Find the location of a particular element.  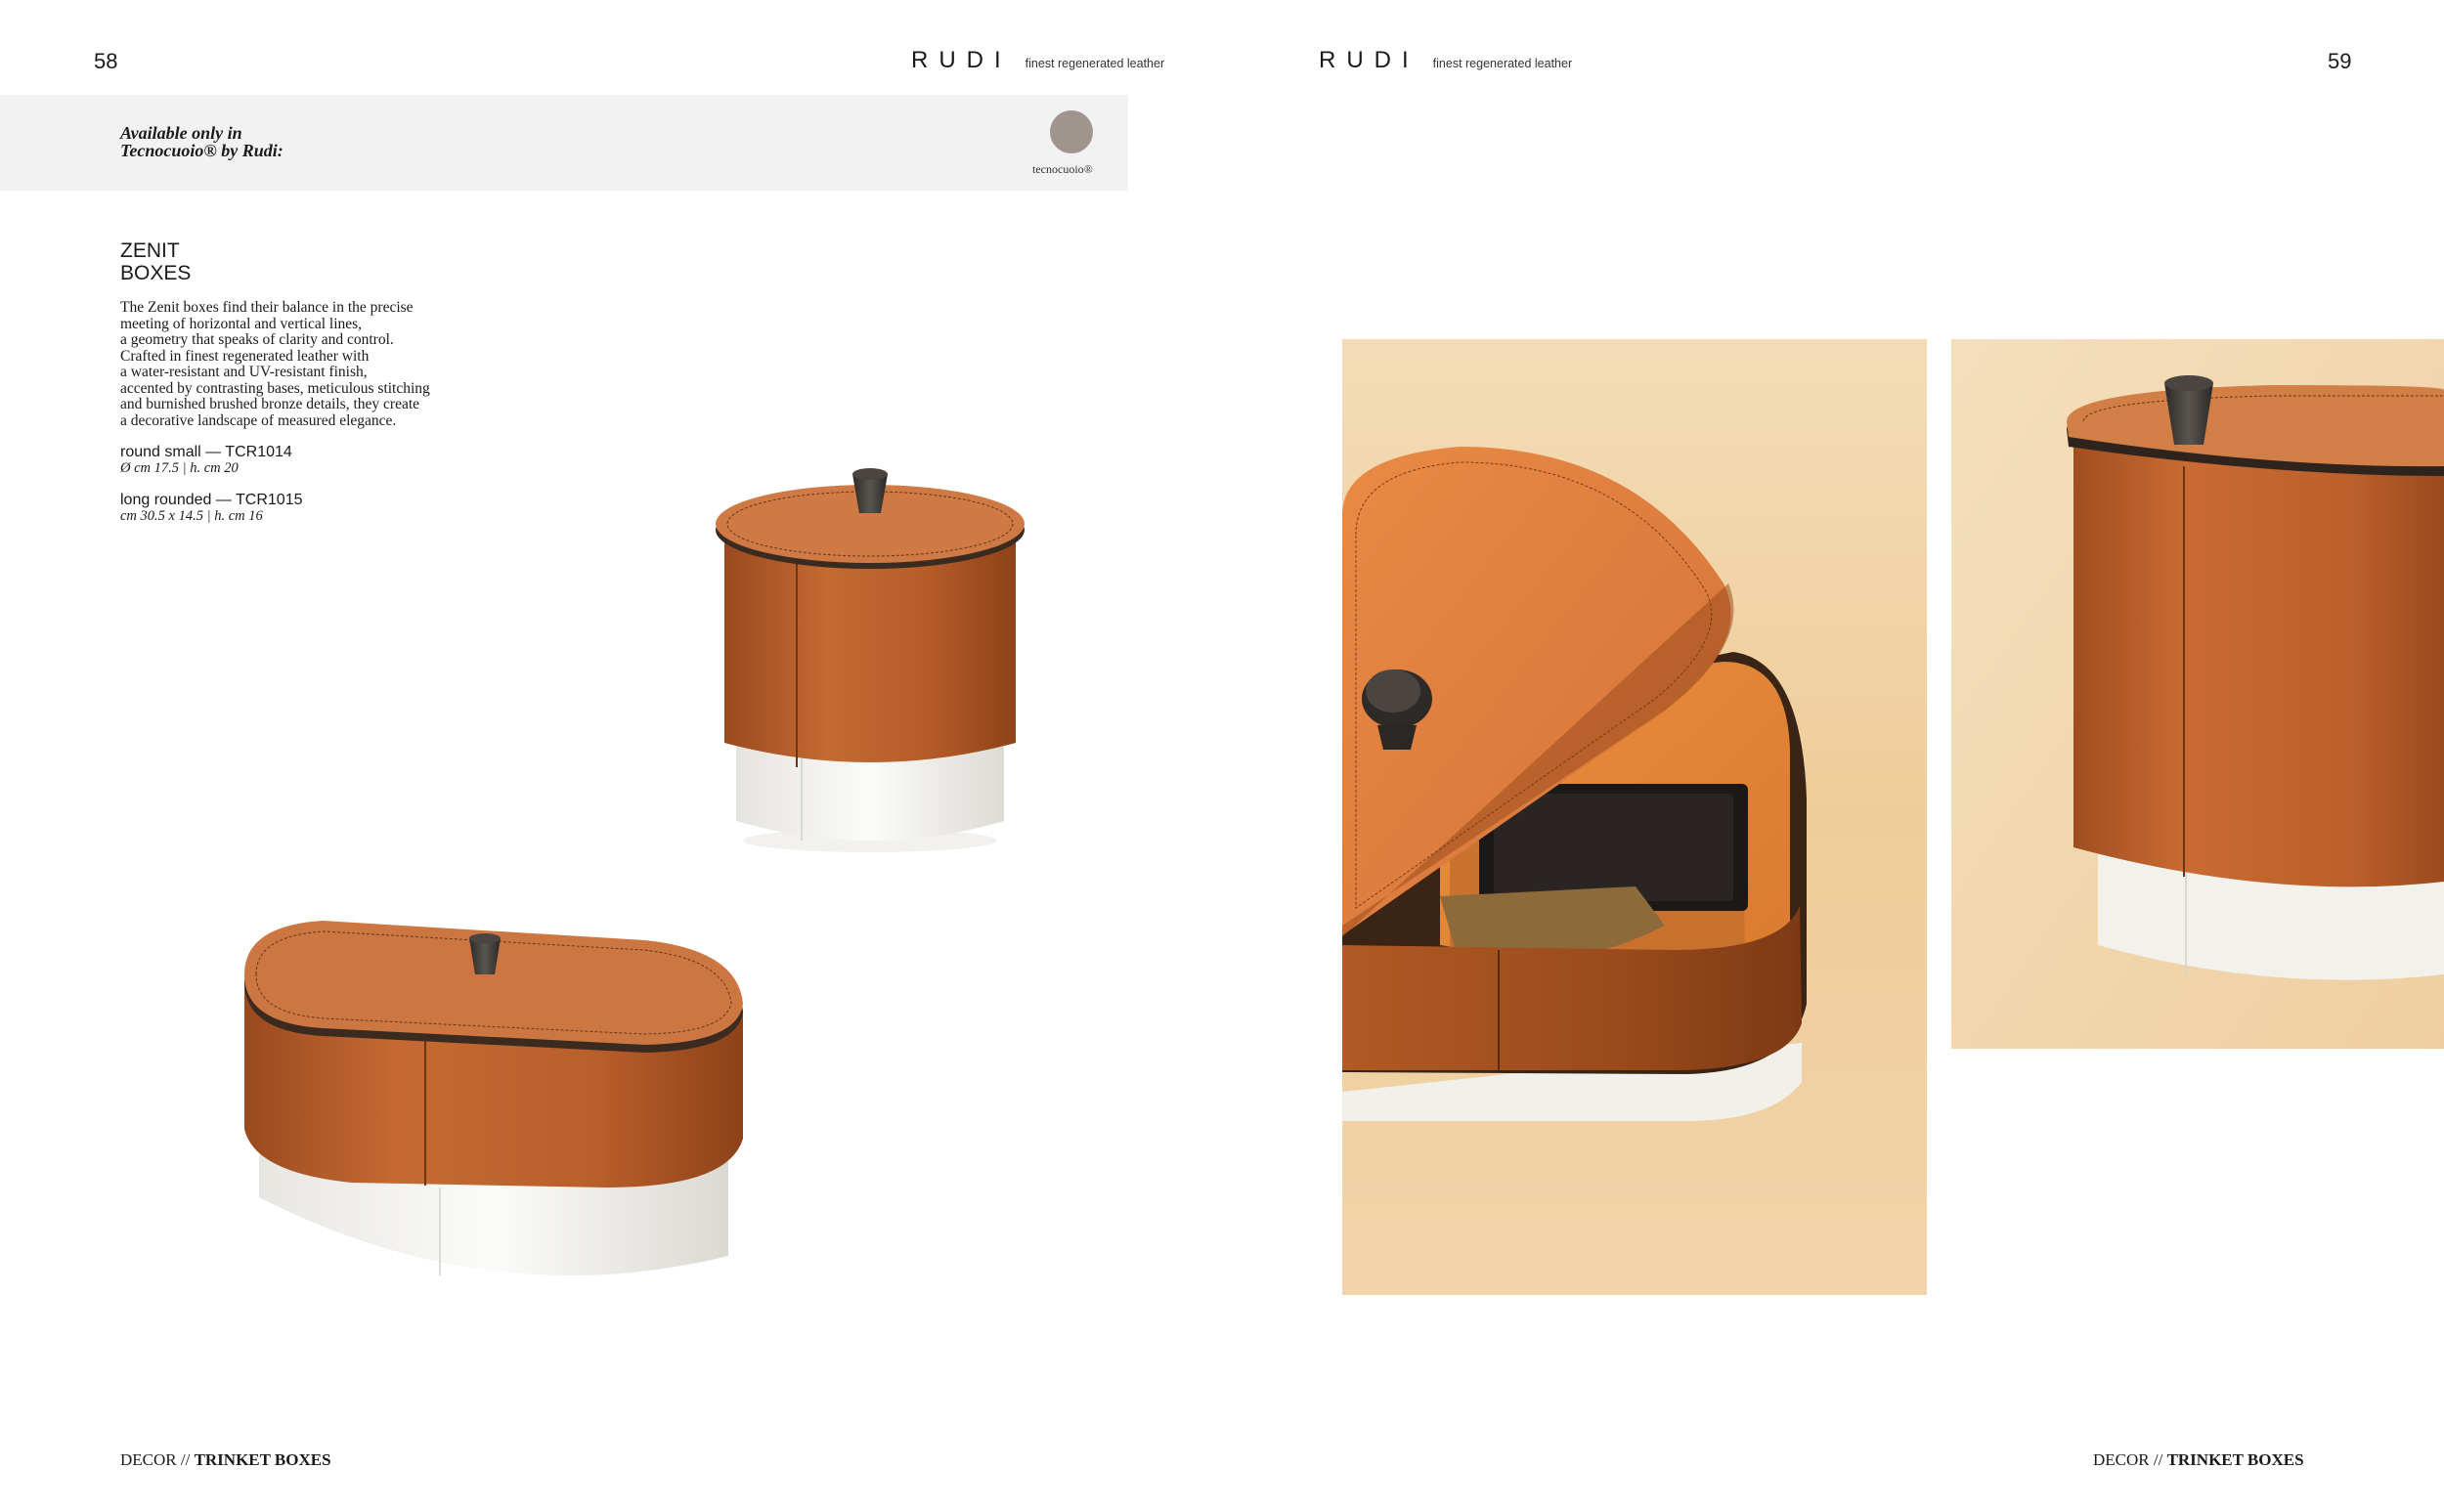

availability-note: Available only in Tecnocuoio® by Rudi: is located at coordinates (202, 141).